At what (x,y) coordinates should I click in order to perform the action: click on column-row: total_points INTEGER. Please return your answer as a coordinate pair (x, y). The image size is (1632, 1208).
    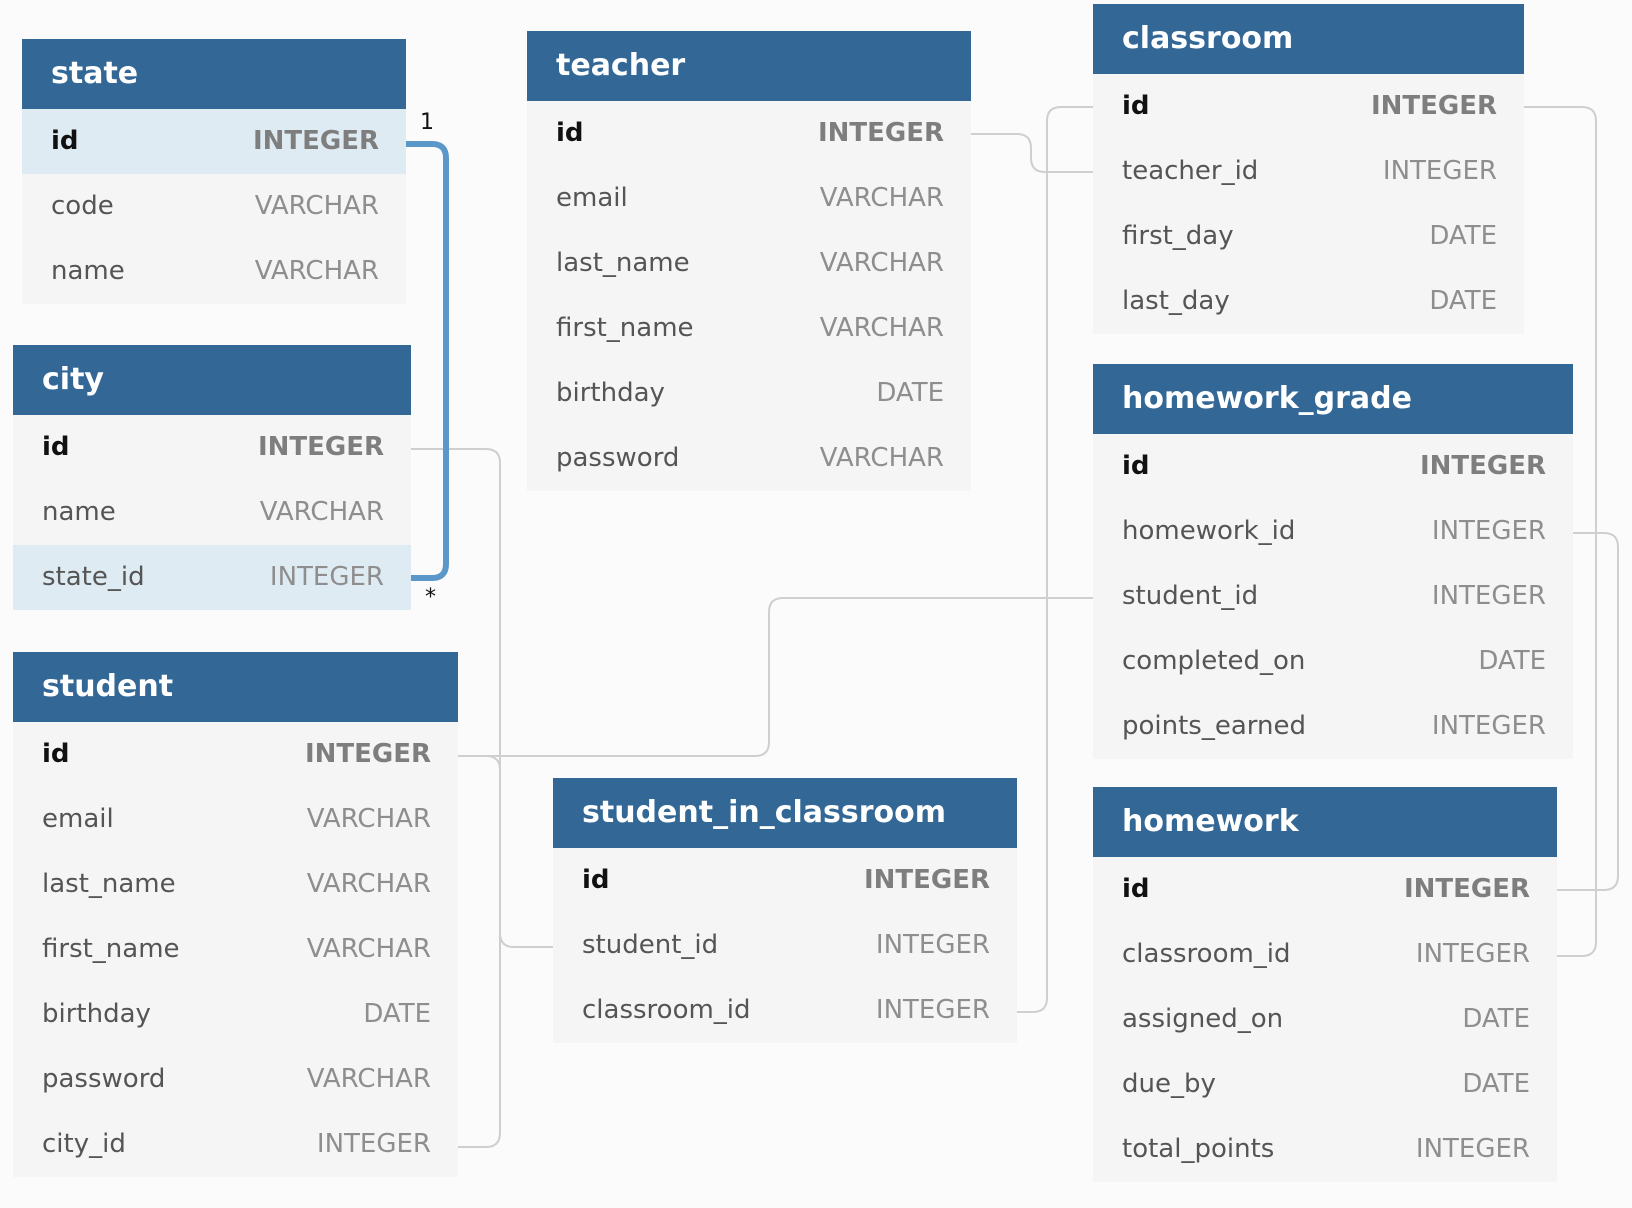
    Looking at the image, I should click on (1325, 1149).